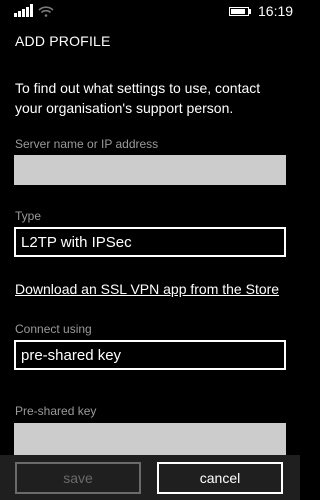 Image resolution: width=320 pixels, height=500 pixels. What do you see at coordinates (150, 11) in the screenshot?
I see `status-bar: 16:19` at bounding box center [150, 11].